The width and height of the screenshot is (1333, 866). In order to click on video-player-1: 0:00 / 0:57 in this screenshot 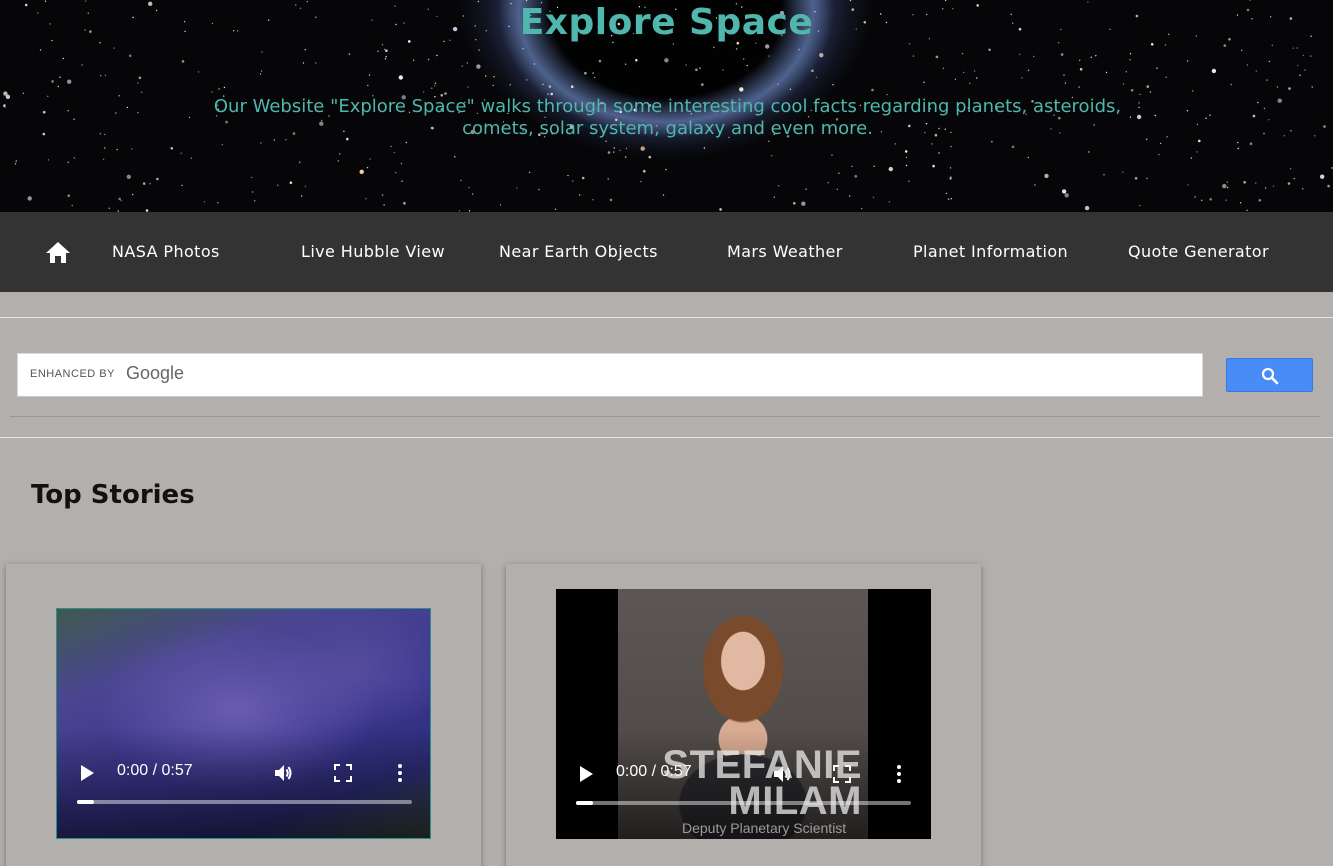, I will do `click(243, 723)`.